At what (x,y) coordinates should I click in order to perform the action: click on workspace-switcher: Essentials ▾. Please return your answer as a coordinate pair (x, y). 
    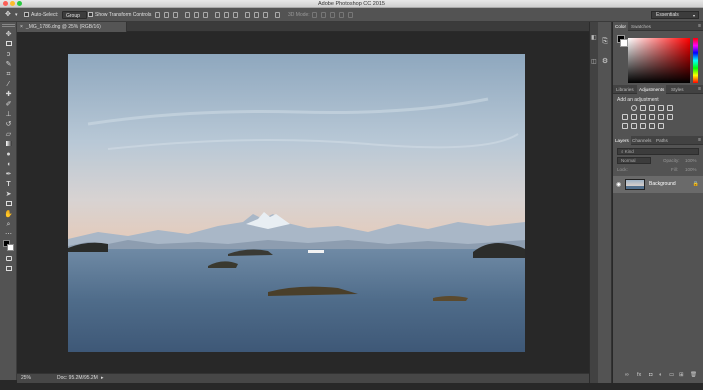
    Looking at the image, I should click on (675, 15).